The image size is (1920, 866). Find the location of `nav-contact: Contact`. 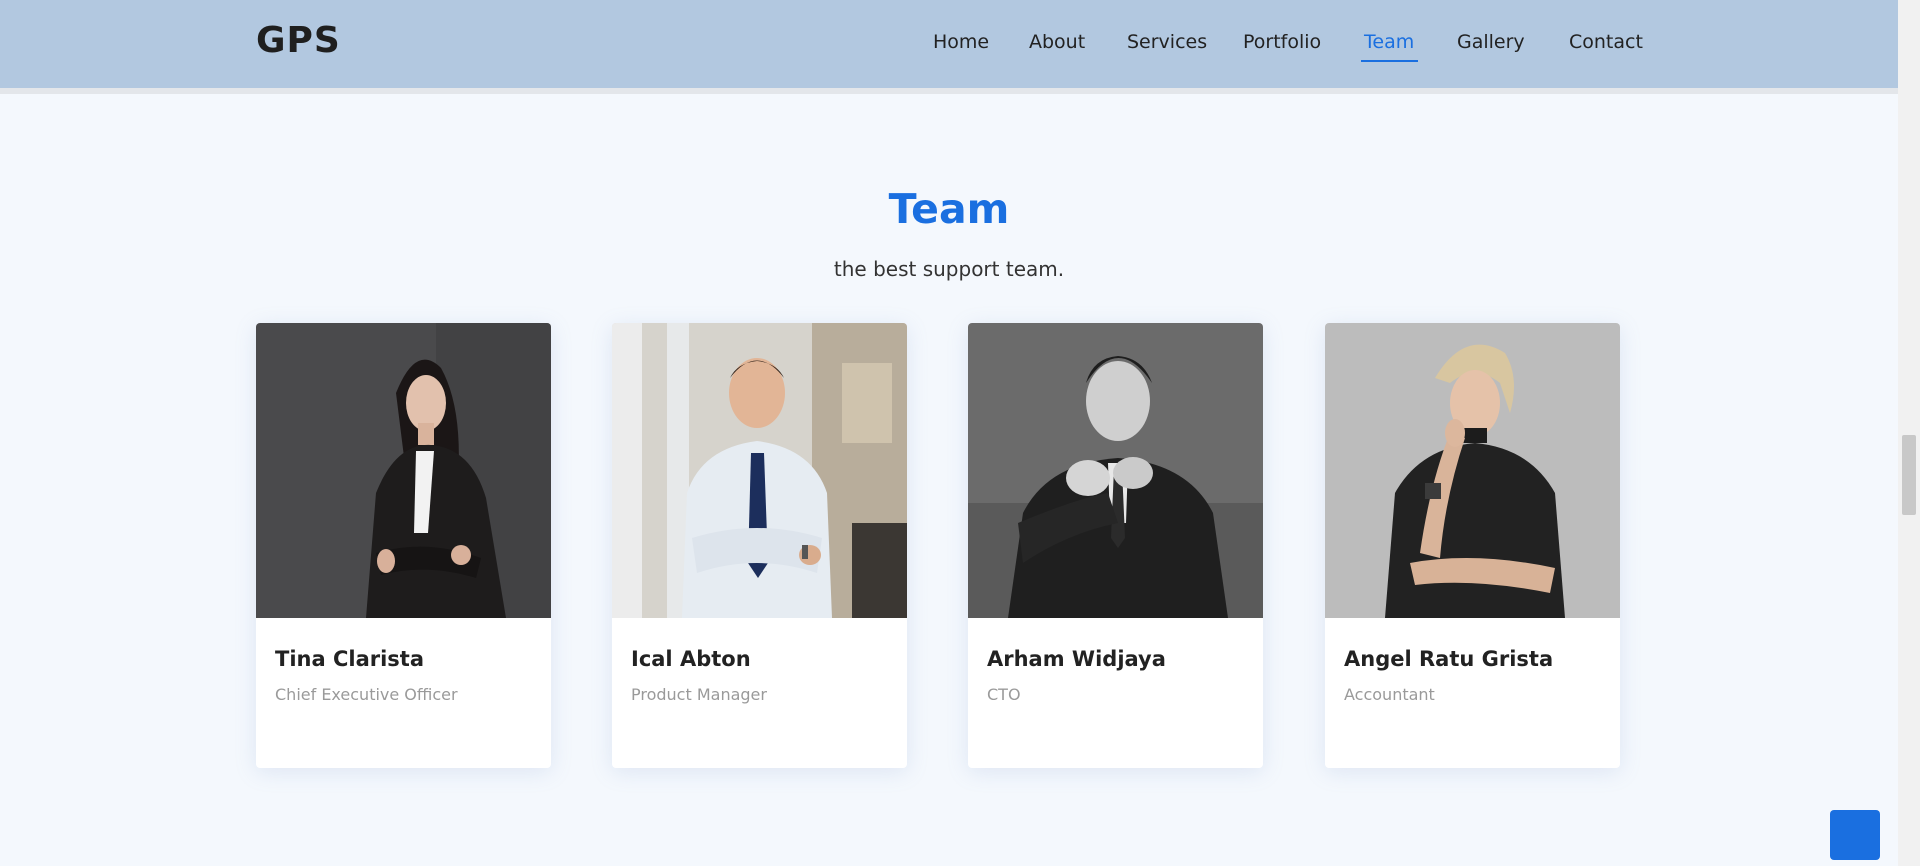

nav-contact: Contact is located at coordinates (1606, 42).